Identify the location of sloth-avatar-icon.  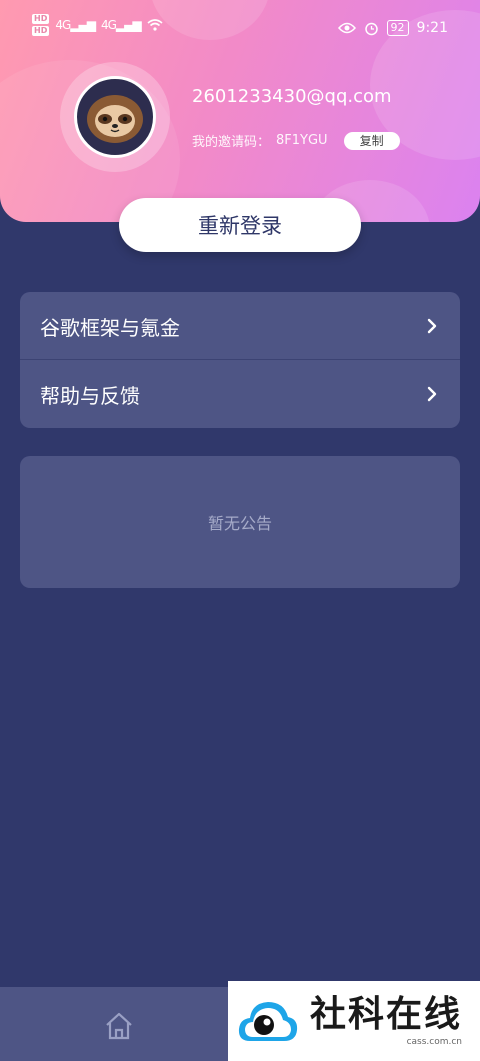
(115, 119).